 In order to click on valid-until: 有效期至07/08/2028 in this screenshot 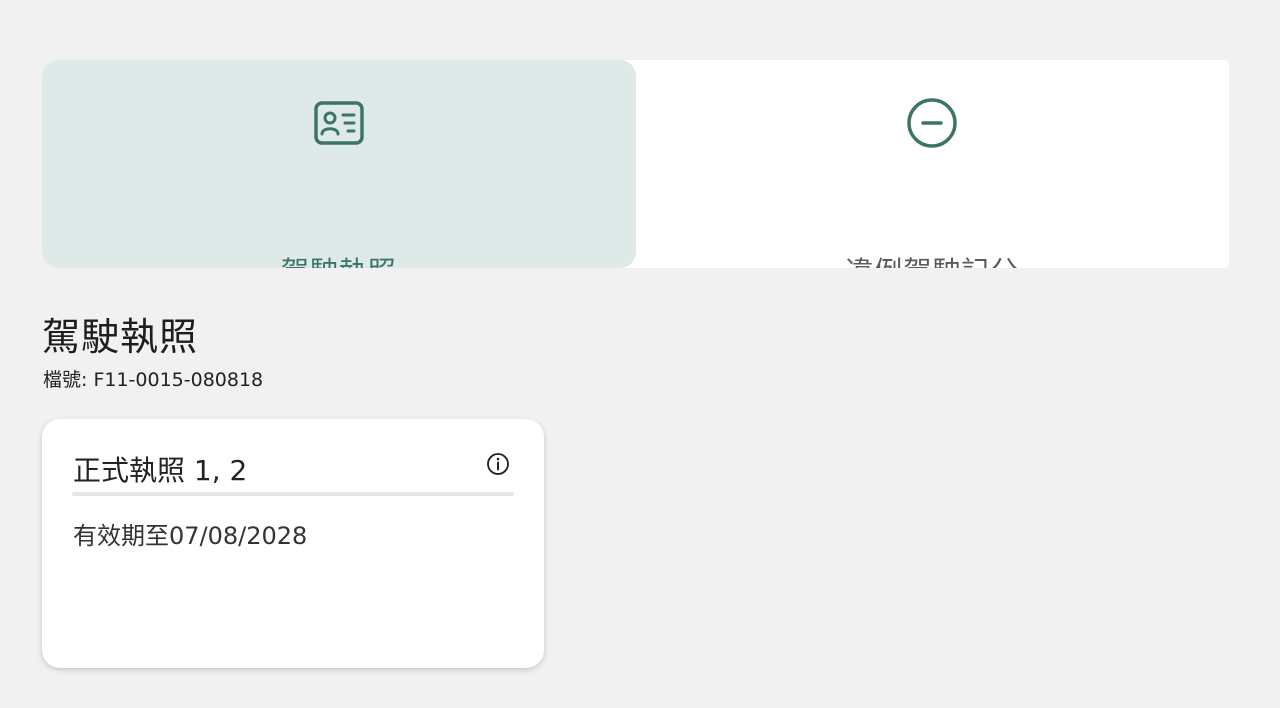, I will do `click(190, 536)`.